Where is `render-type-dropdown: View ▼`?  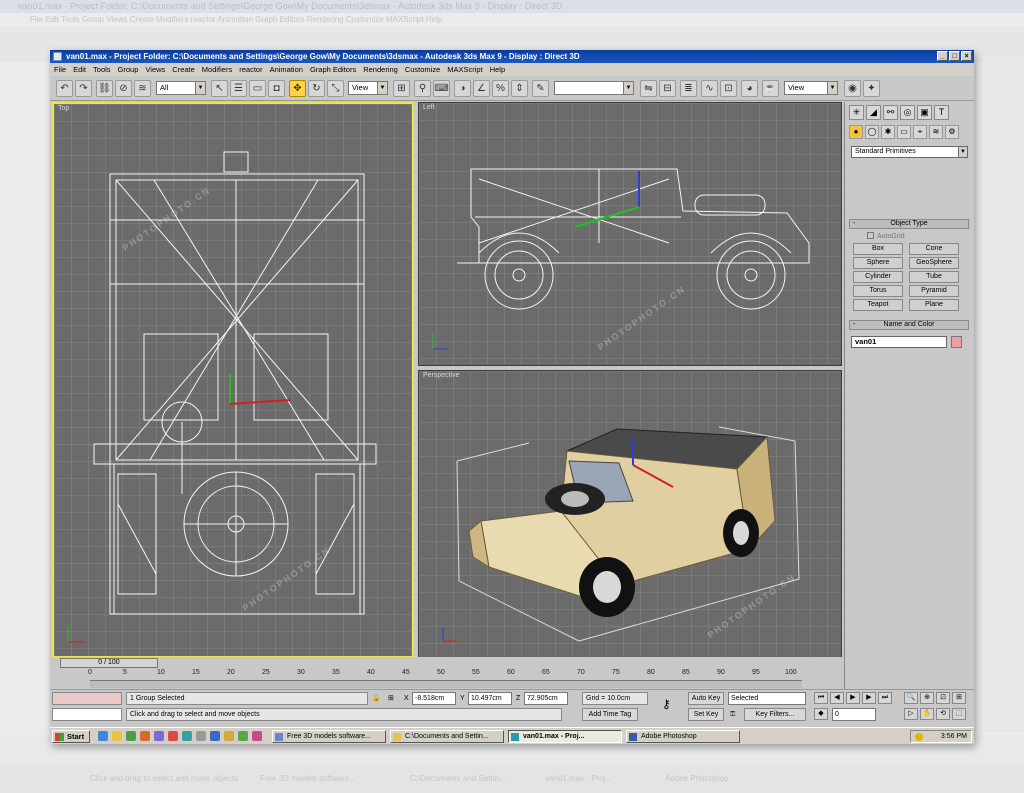 render-type-dropdown: View ▼ is located at coordinates (811, 88).